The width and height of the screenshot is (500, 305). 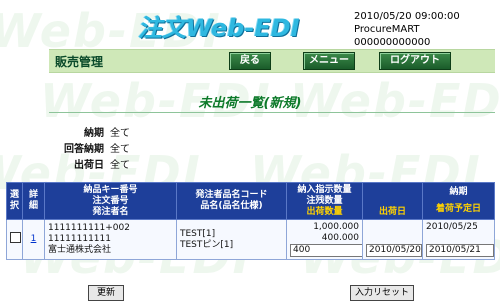 I want to click on app-title: 注文Web-EDI, so click(x=219, y=28).